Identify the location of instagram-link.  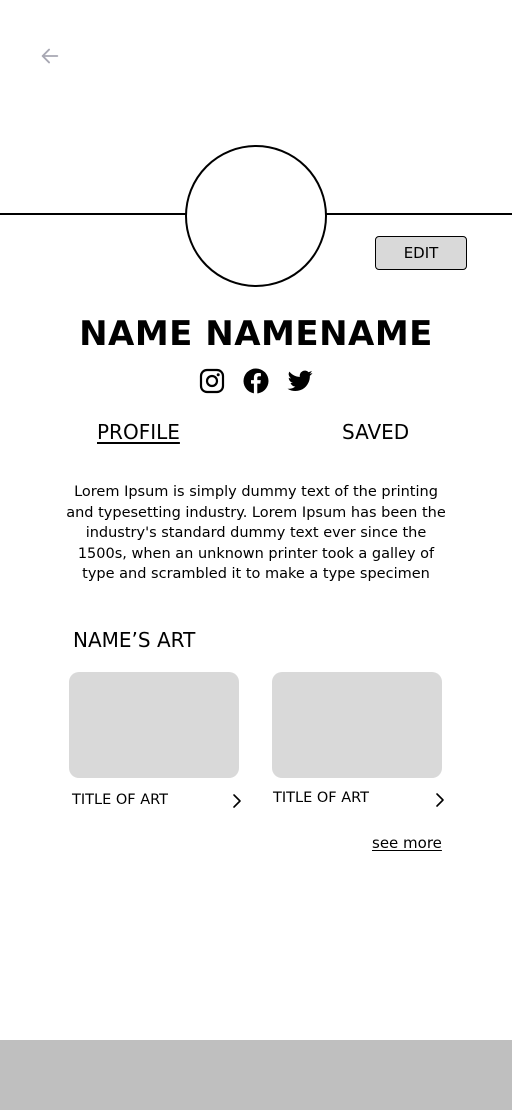
(212, 381).